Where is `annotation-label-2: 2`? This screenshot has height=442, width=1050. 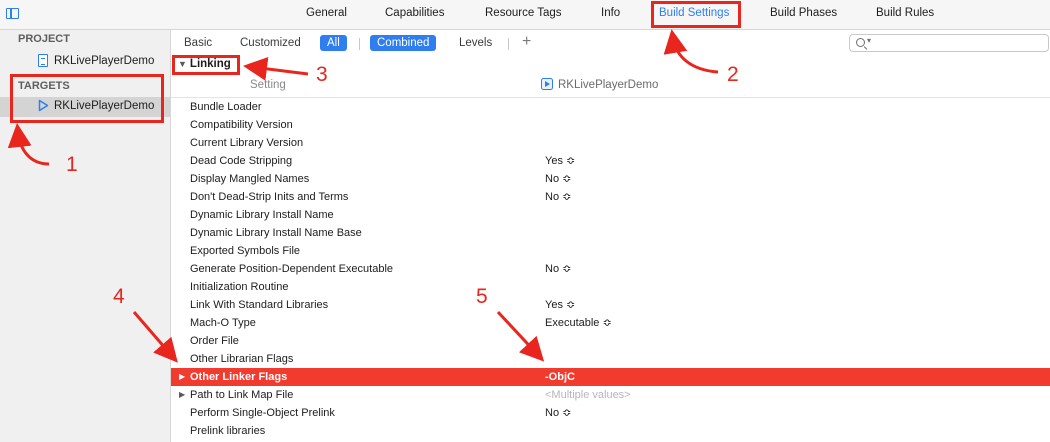
annotation-label-2: 2 is located at coordinates (733, 74).